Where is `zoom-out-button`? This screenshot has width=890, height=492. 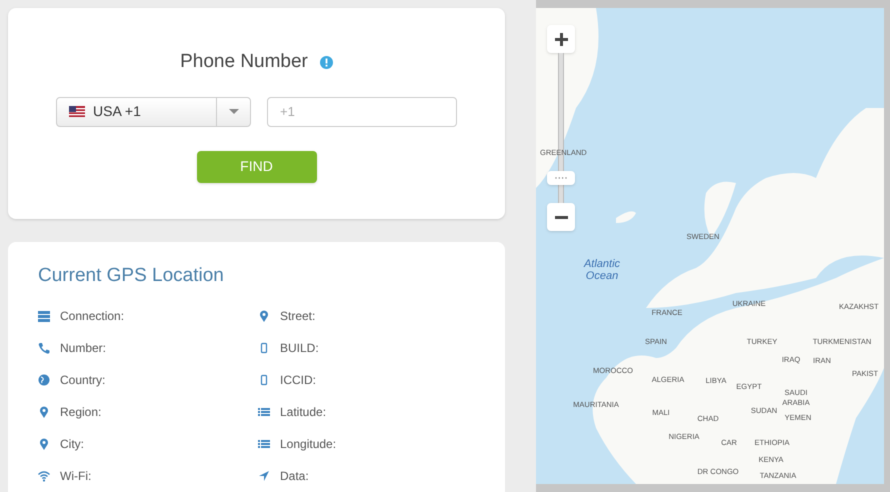
zoom-out-button is located at coordinates (561, 217).